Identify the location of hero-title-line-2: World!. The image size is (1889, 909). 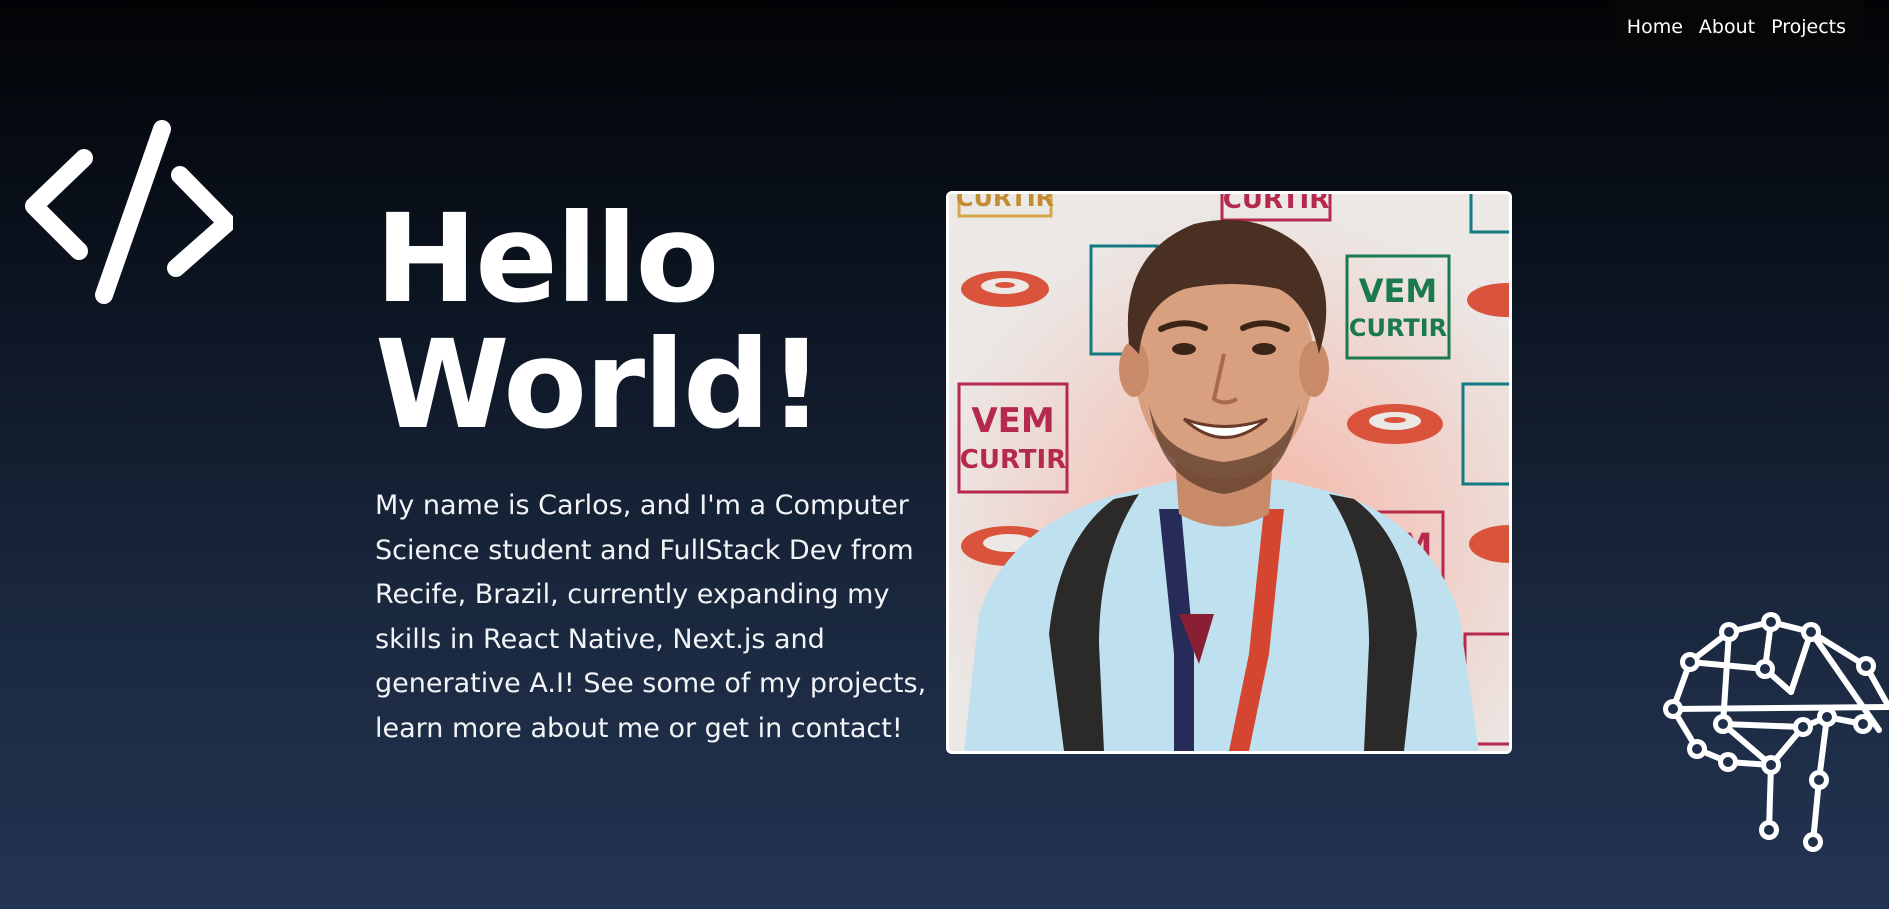
(599, 385).